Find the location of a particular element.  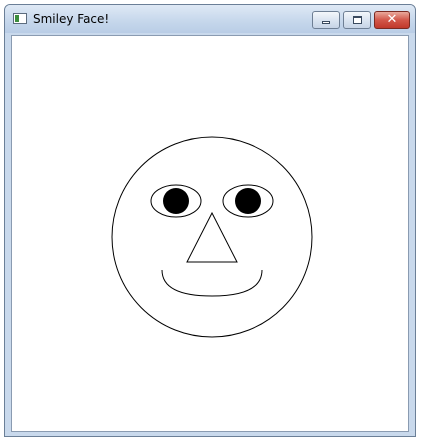

maximize-icon is located at coordinates (357, 20).